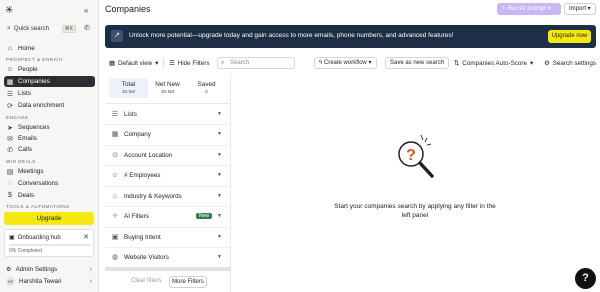 The image size is (600, 292). What do you see at coordinates (168, 237) in the screenshot?
I see `filter-buying-intent: ▣ Buying Intent ▼` at bounding box center [168, 237].